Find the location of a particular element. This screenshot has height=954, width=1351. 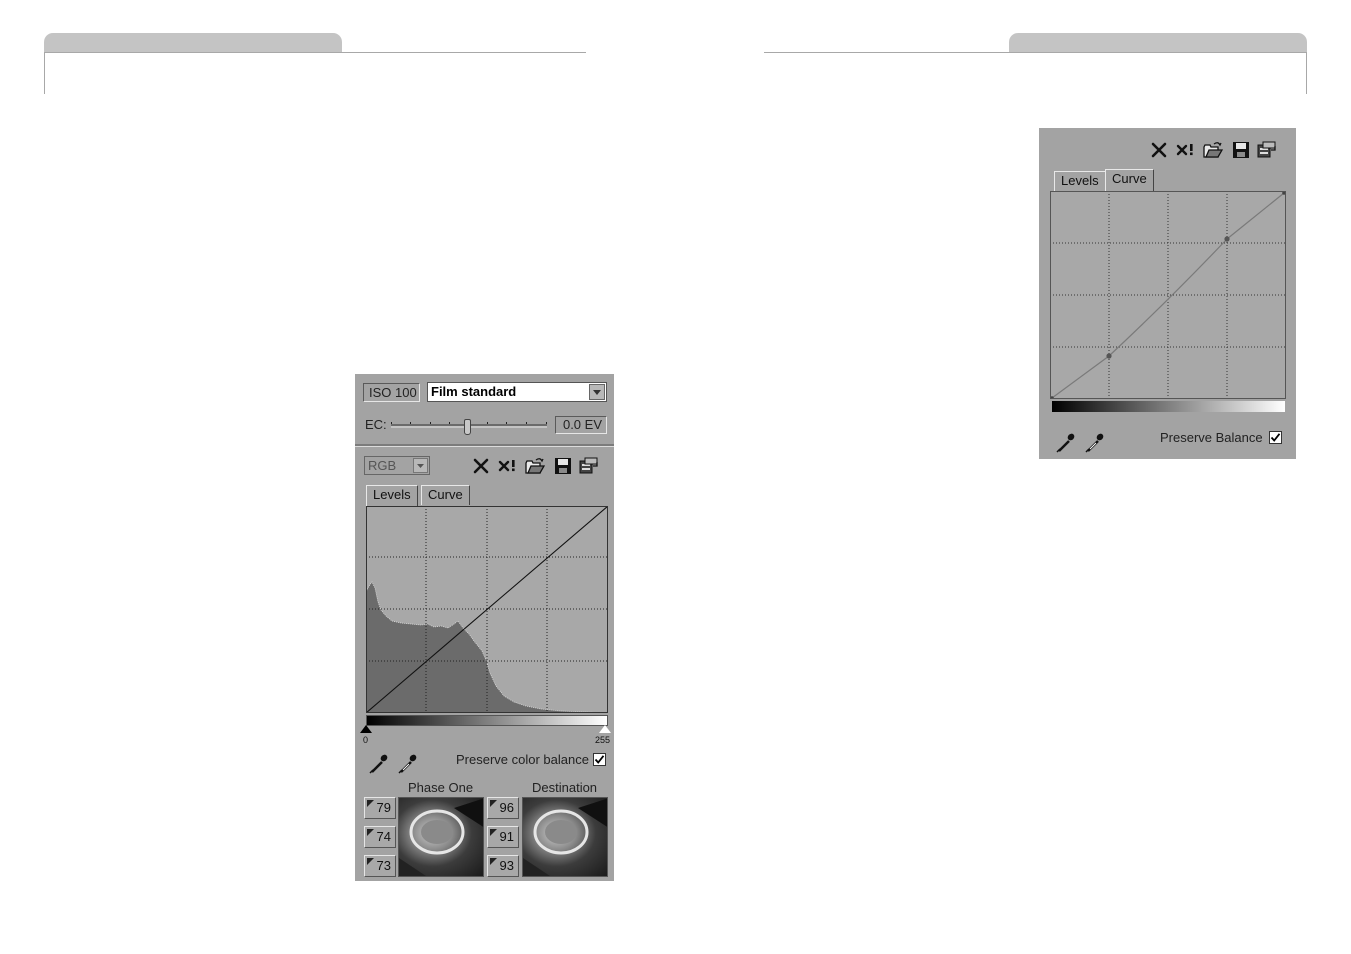

destination-value-g: 91 is located at coordinates (503, 837).